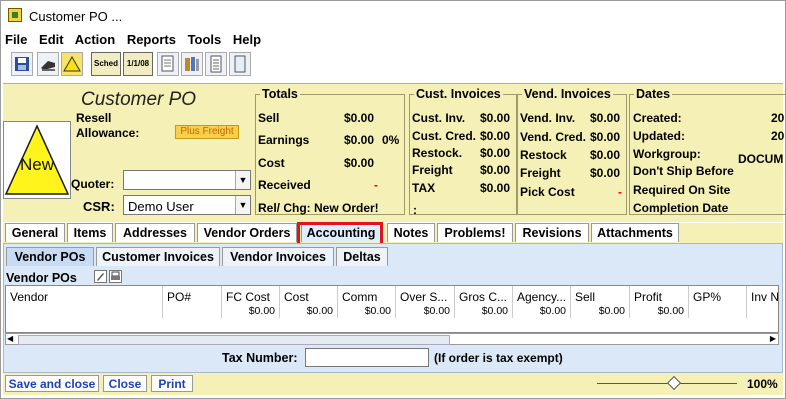 This screenshot has width=786, height=399. What do you see at coordinates (620, 192) in the screenshot?
I see `pick-cost-value: -` at bounding box center [620, 192].